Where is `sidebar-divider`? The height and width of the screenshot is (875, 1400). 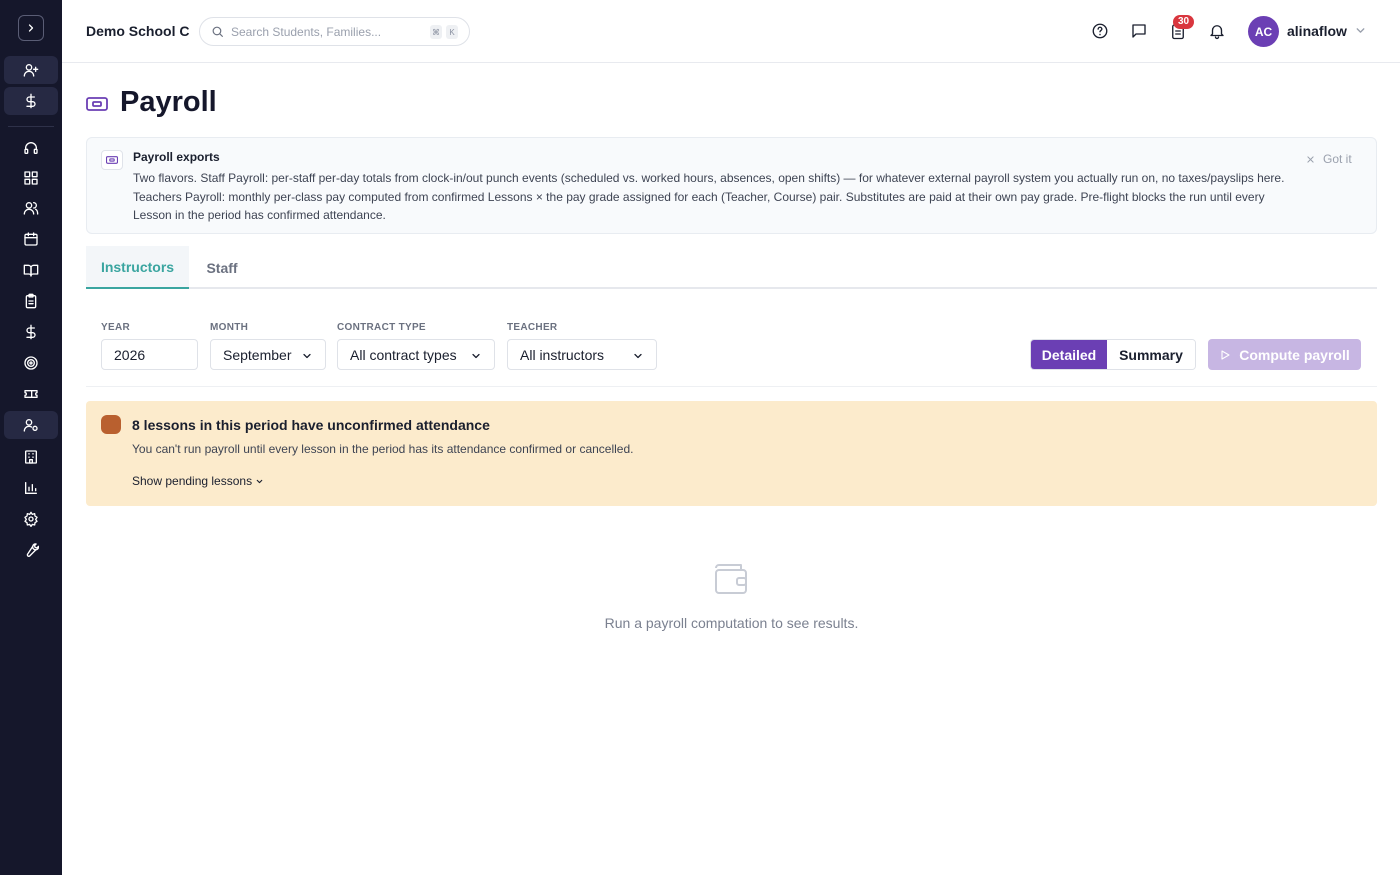
sidebar-divider is located at coordinates (31, 126).